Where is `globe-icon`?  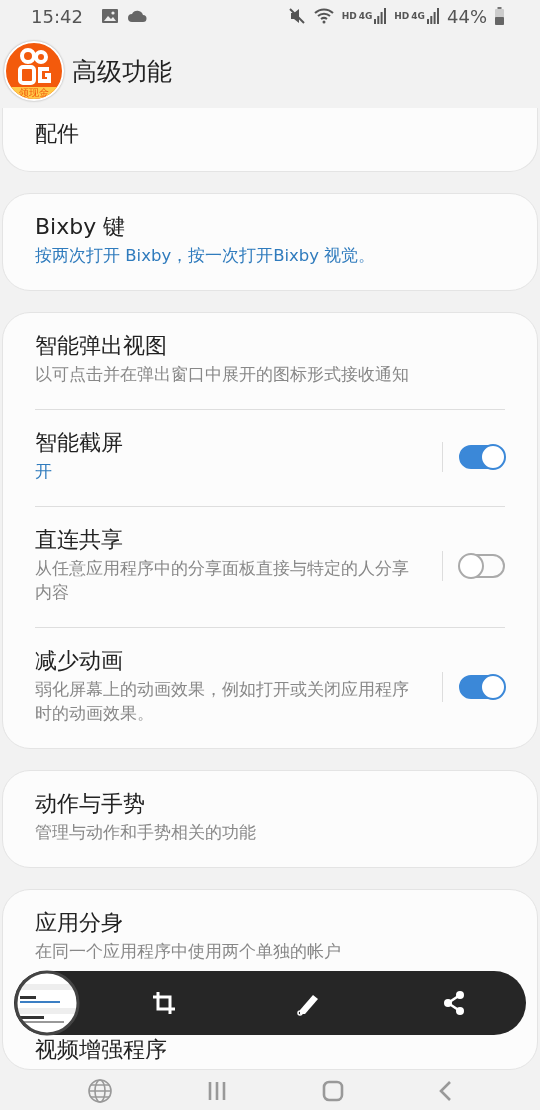 globe-icon is located at coordinates (99, 1091).